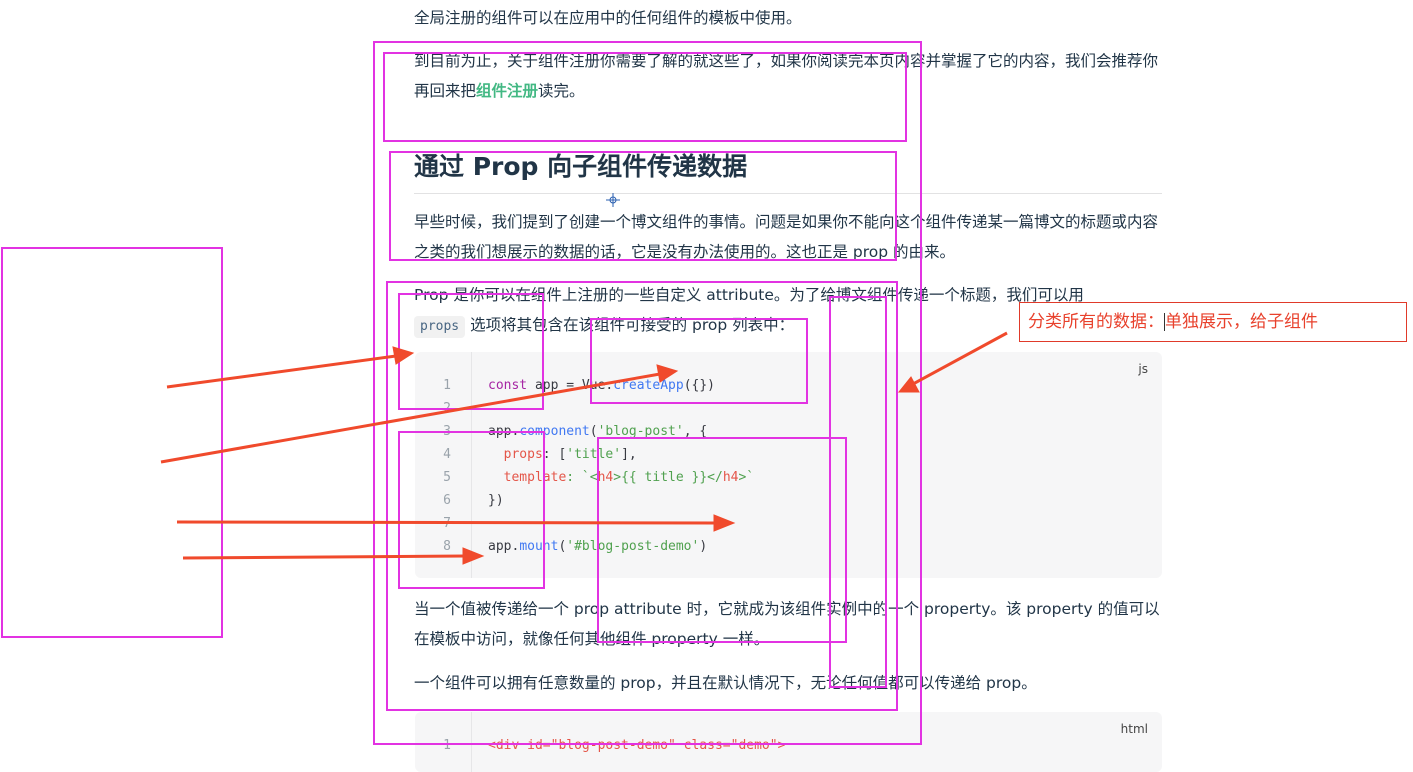 The image size is (1413, 772). Describe the element at coordinates (1096, 322) in the screenshot. I see `annotation-text: 分类所有的数据：` at that location.